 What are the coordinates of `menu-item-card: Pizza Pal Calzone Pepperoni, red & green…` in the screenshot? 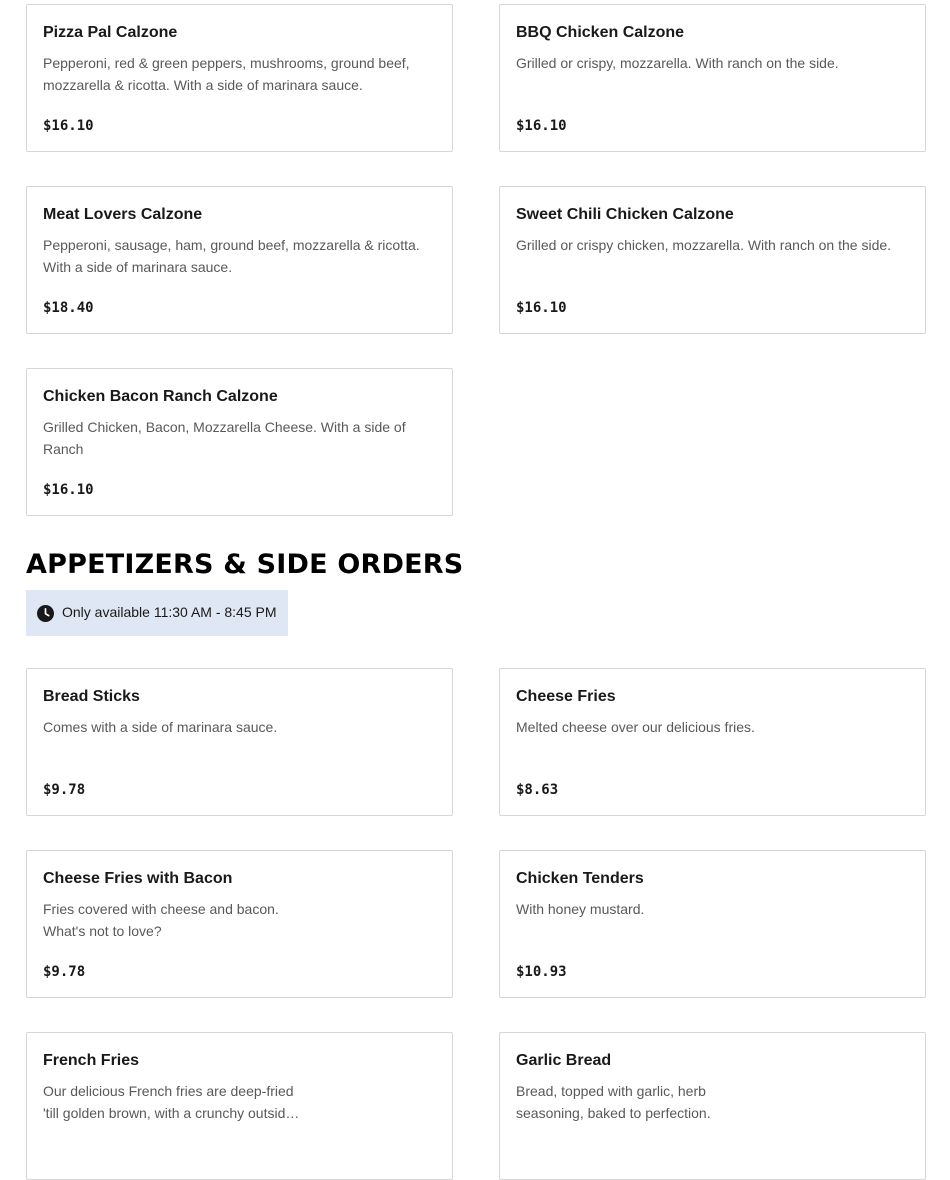 It's located at (239, 78).